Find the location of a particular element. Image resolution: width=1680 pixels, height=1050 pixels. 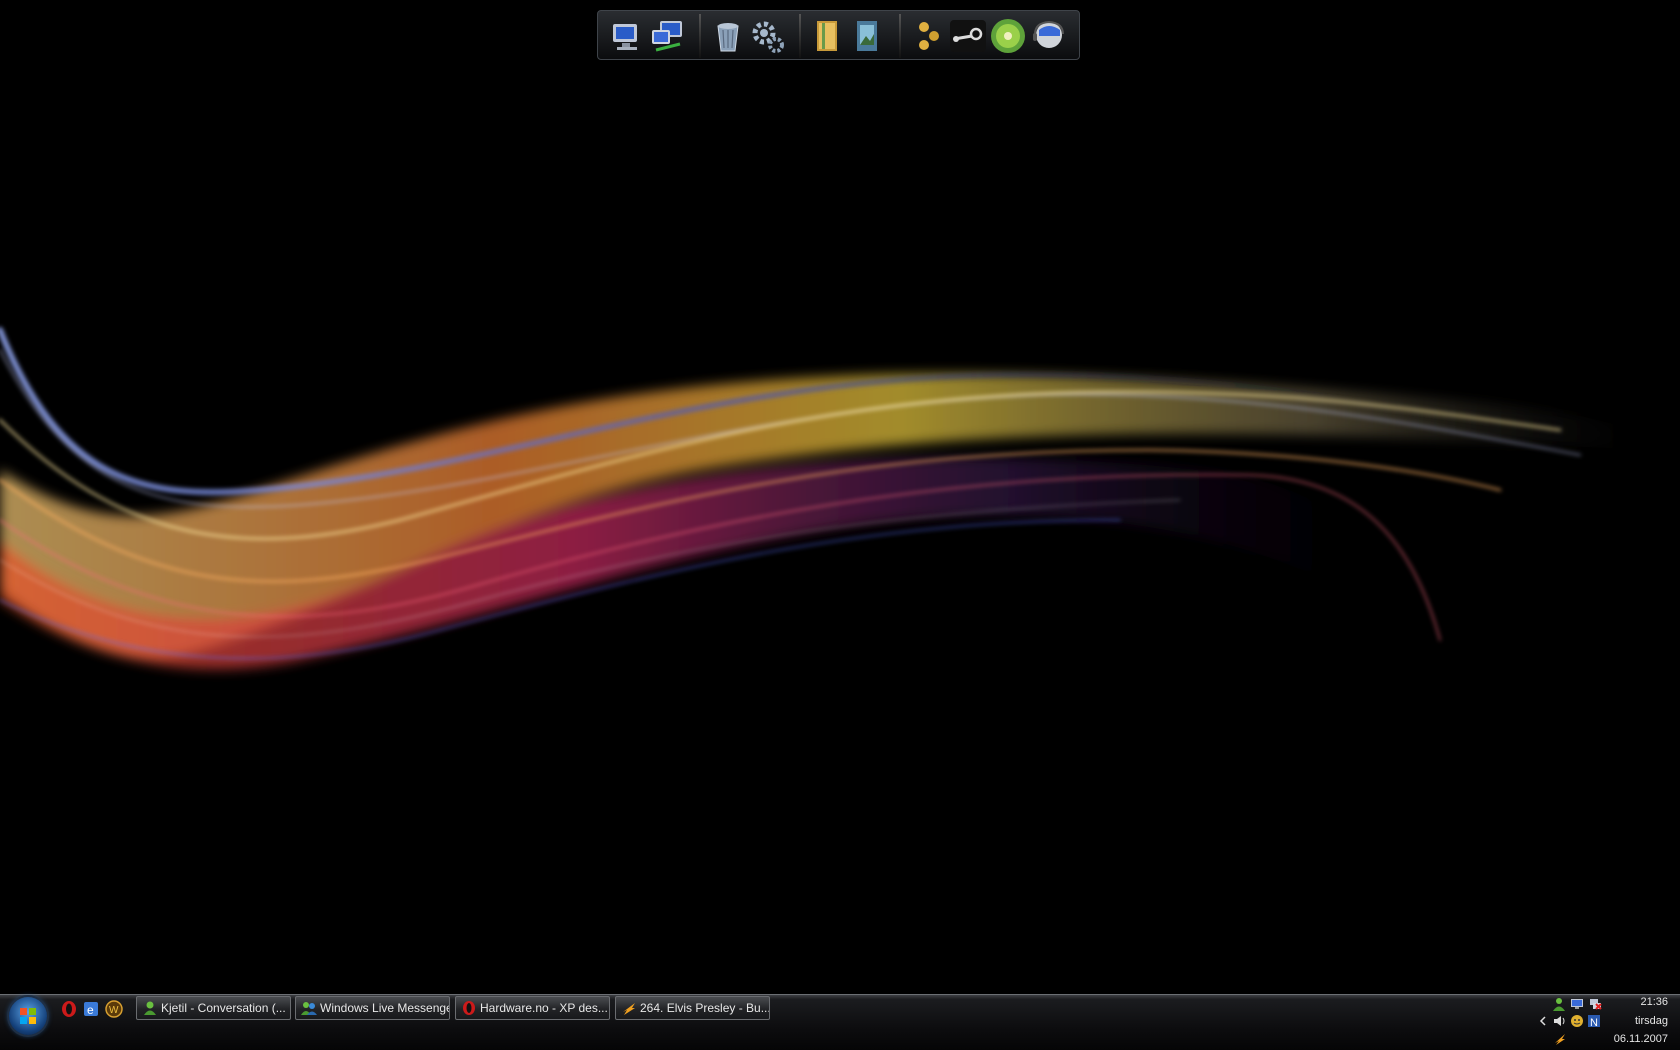

chevron-left-icon is located at coordinates (1543, 1021).